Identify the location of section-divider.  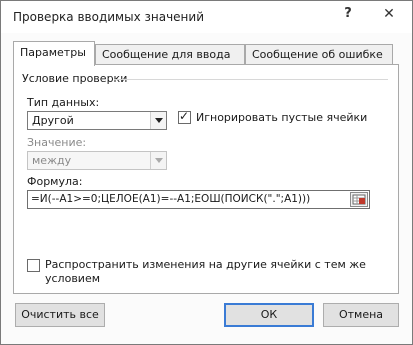
(251, 79).